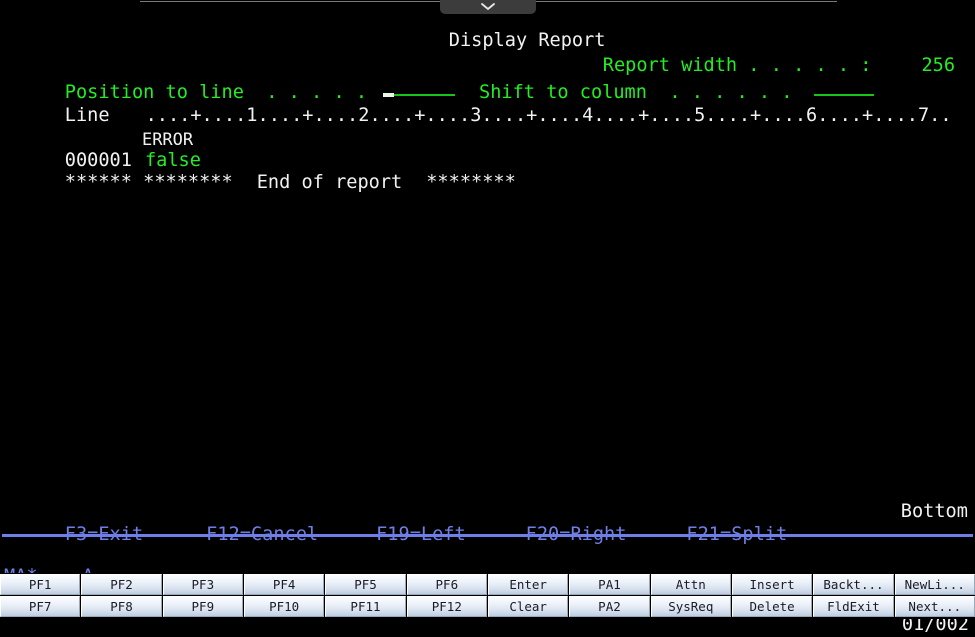 This screenshot has height=637, width=975. Describe the element at coordinates (772, 584) in the screenshot. I see `keybar-button-insert: Insert` at that location.